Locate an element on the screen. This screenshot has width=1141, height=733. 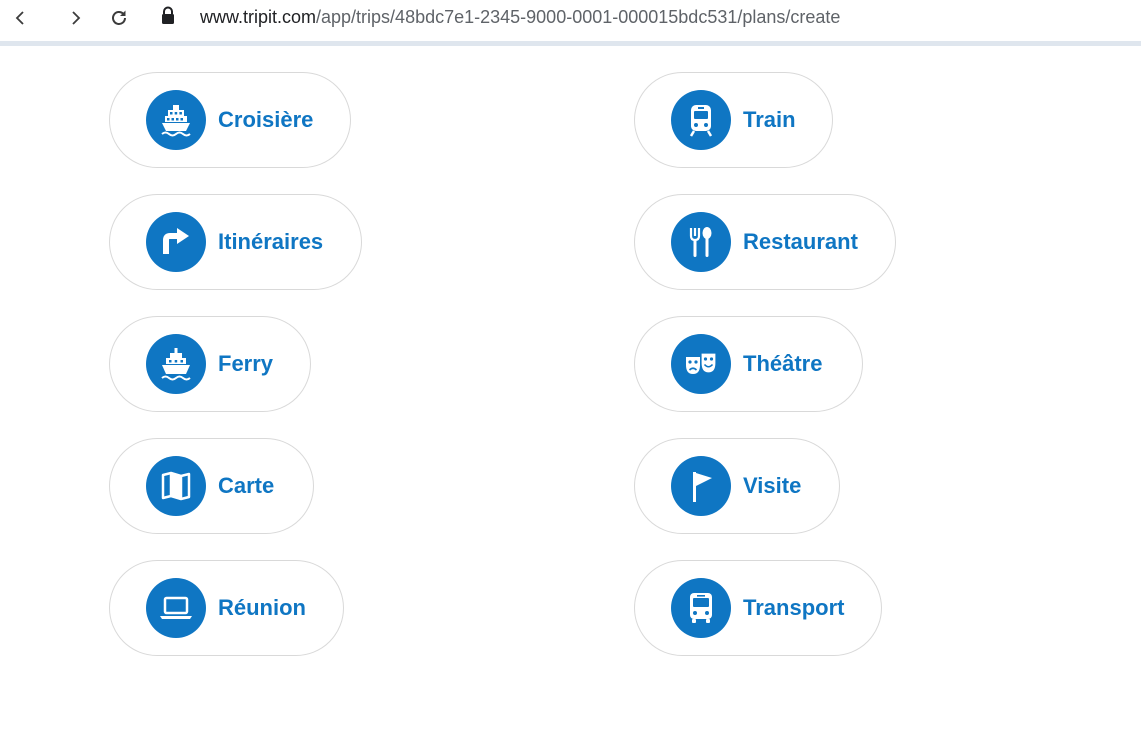
plan-option-transport: Transport is located at coordinates (758, 608).